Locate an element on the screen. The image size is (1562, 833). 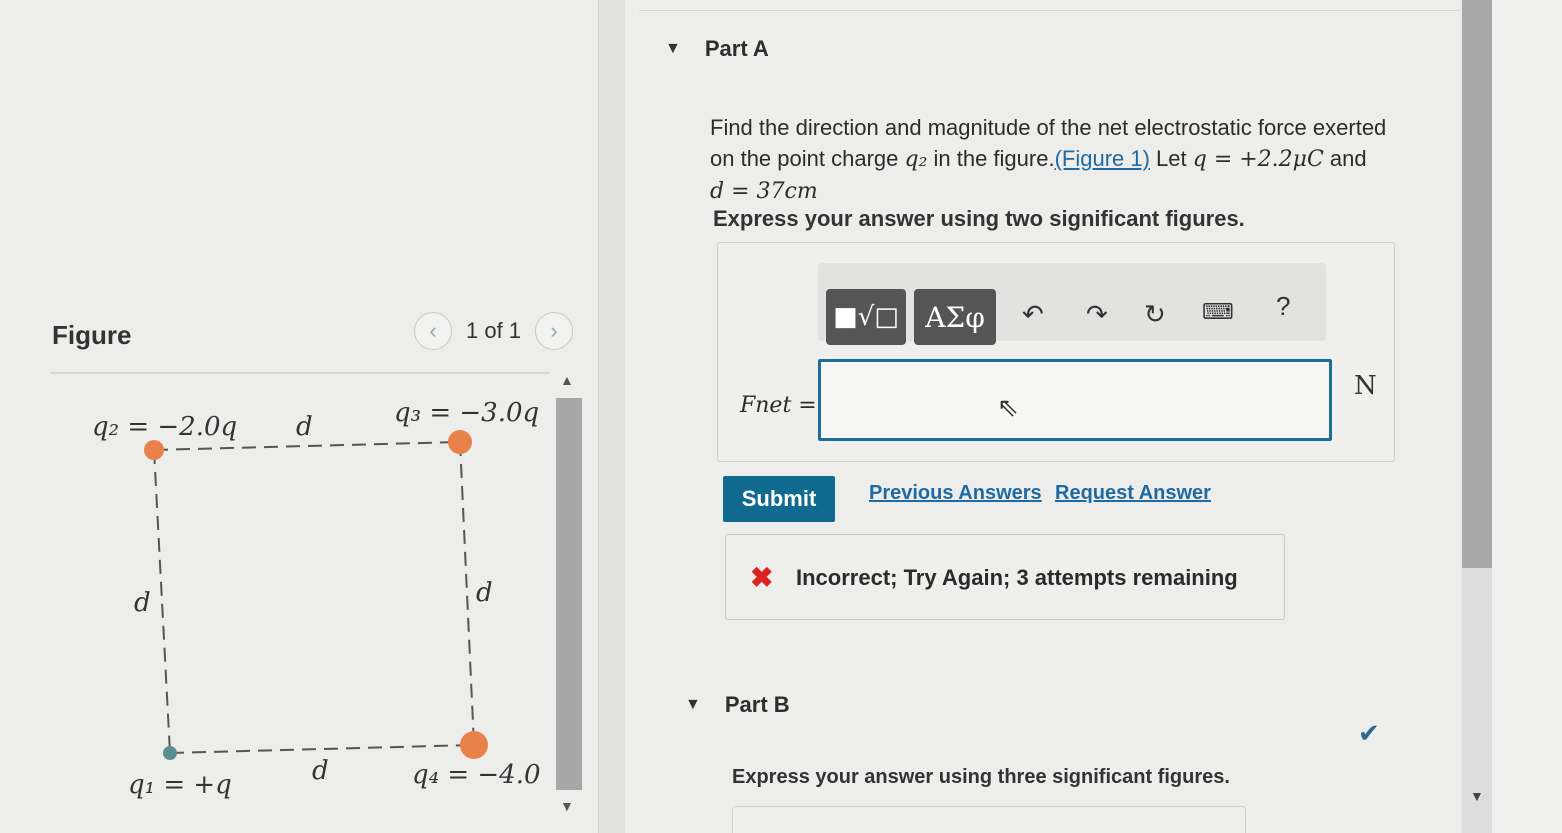
part-b-title: Part B is located at coordinates (757, 704).